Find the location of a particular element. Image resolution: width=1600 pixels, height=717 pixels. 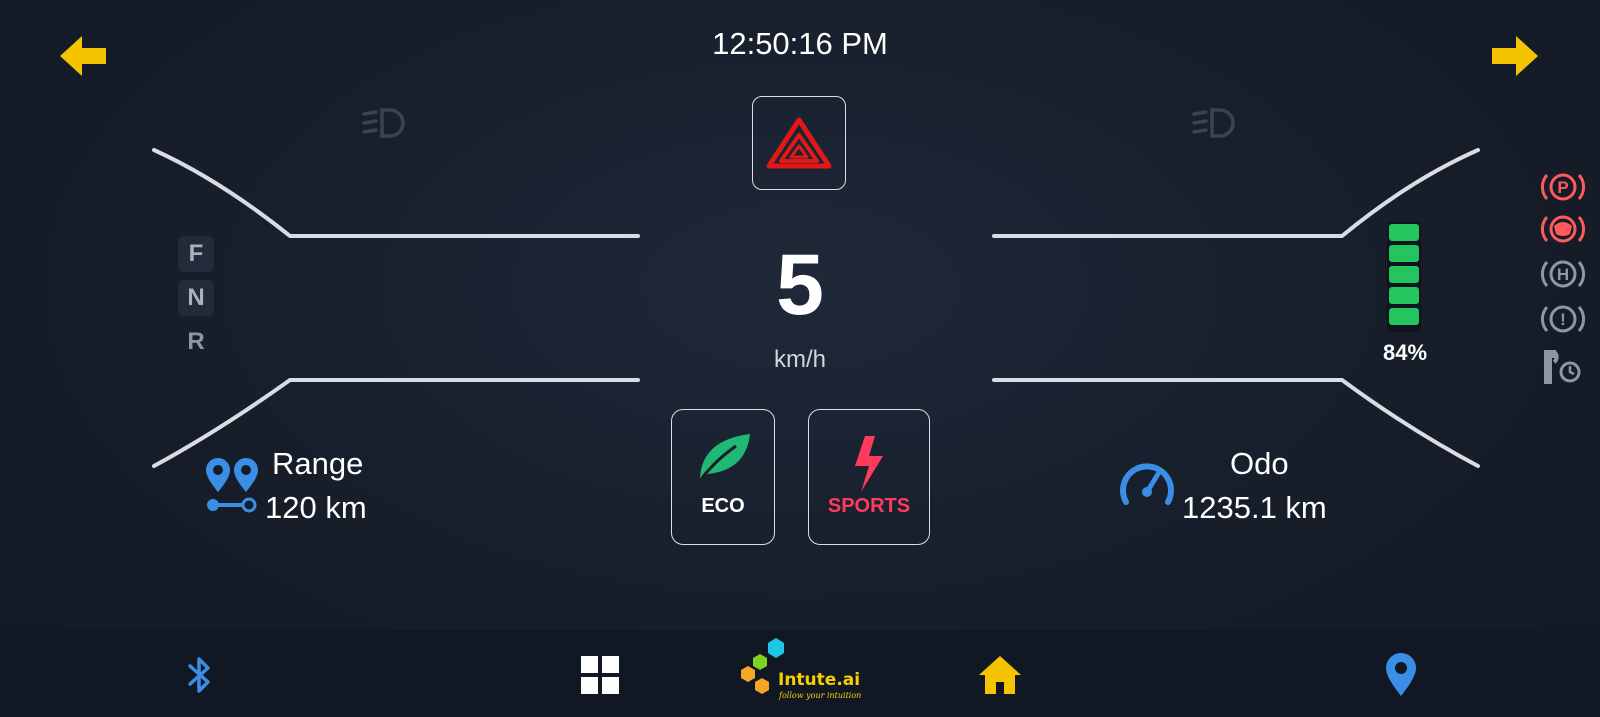

logo-tagline: follow your intuition is located at coordinates (820, 695).